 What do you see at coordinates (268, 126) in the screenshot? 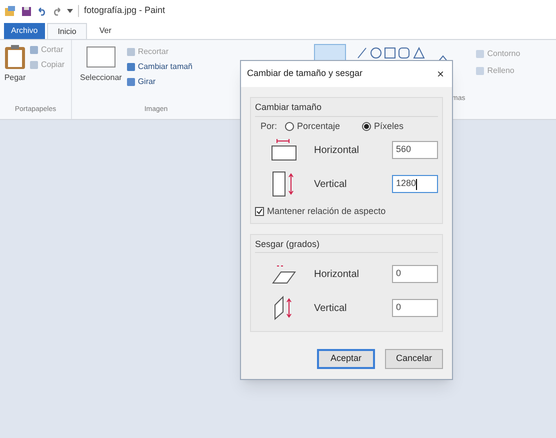
I see `by-label: Por:` at bounding box center [268, 126].